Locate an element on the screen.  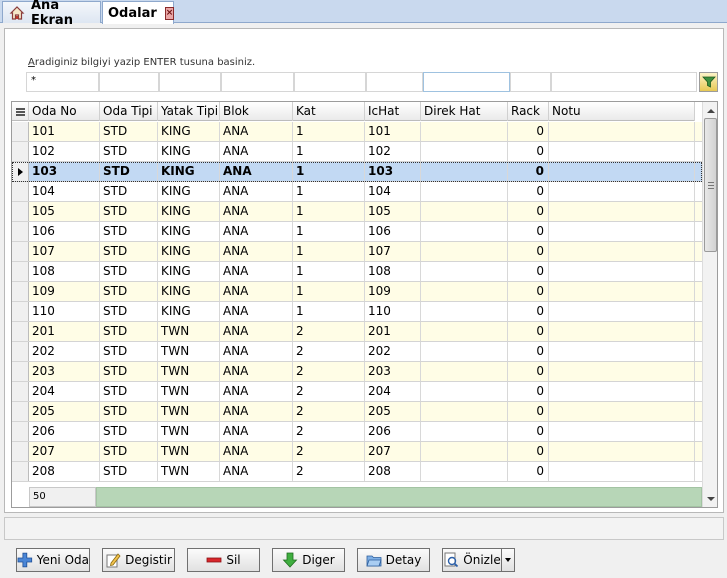
scroll-down-button is located at coordinates (710, 499).